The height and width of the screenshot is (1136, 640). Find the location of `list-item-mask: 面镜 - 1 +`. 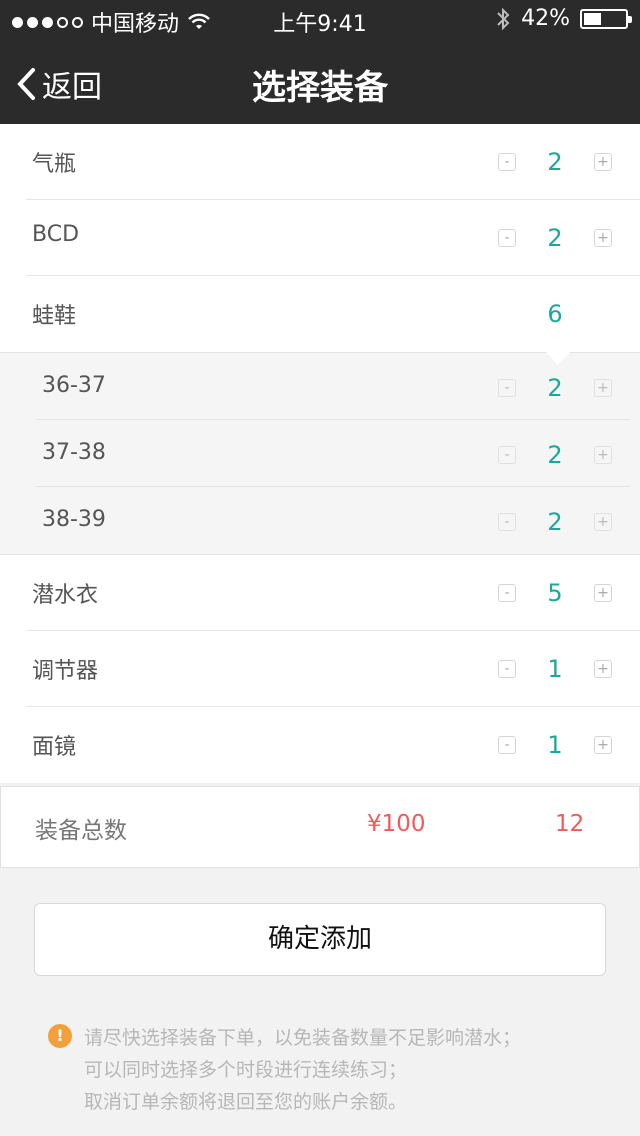

list-item-mask: 面镜 - 1 + is located at coordinates (320, 745).